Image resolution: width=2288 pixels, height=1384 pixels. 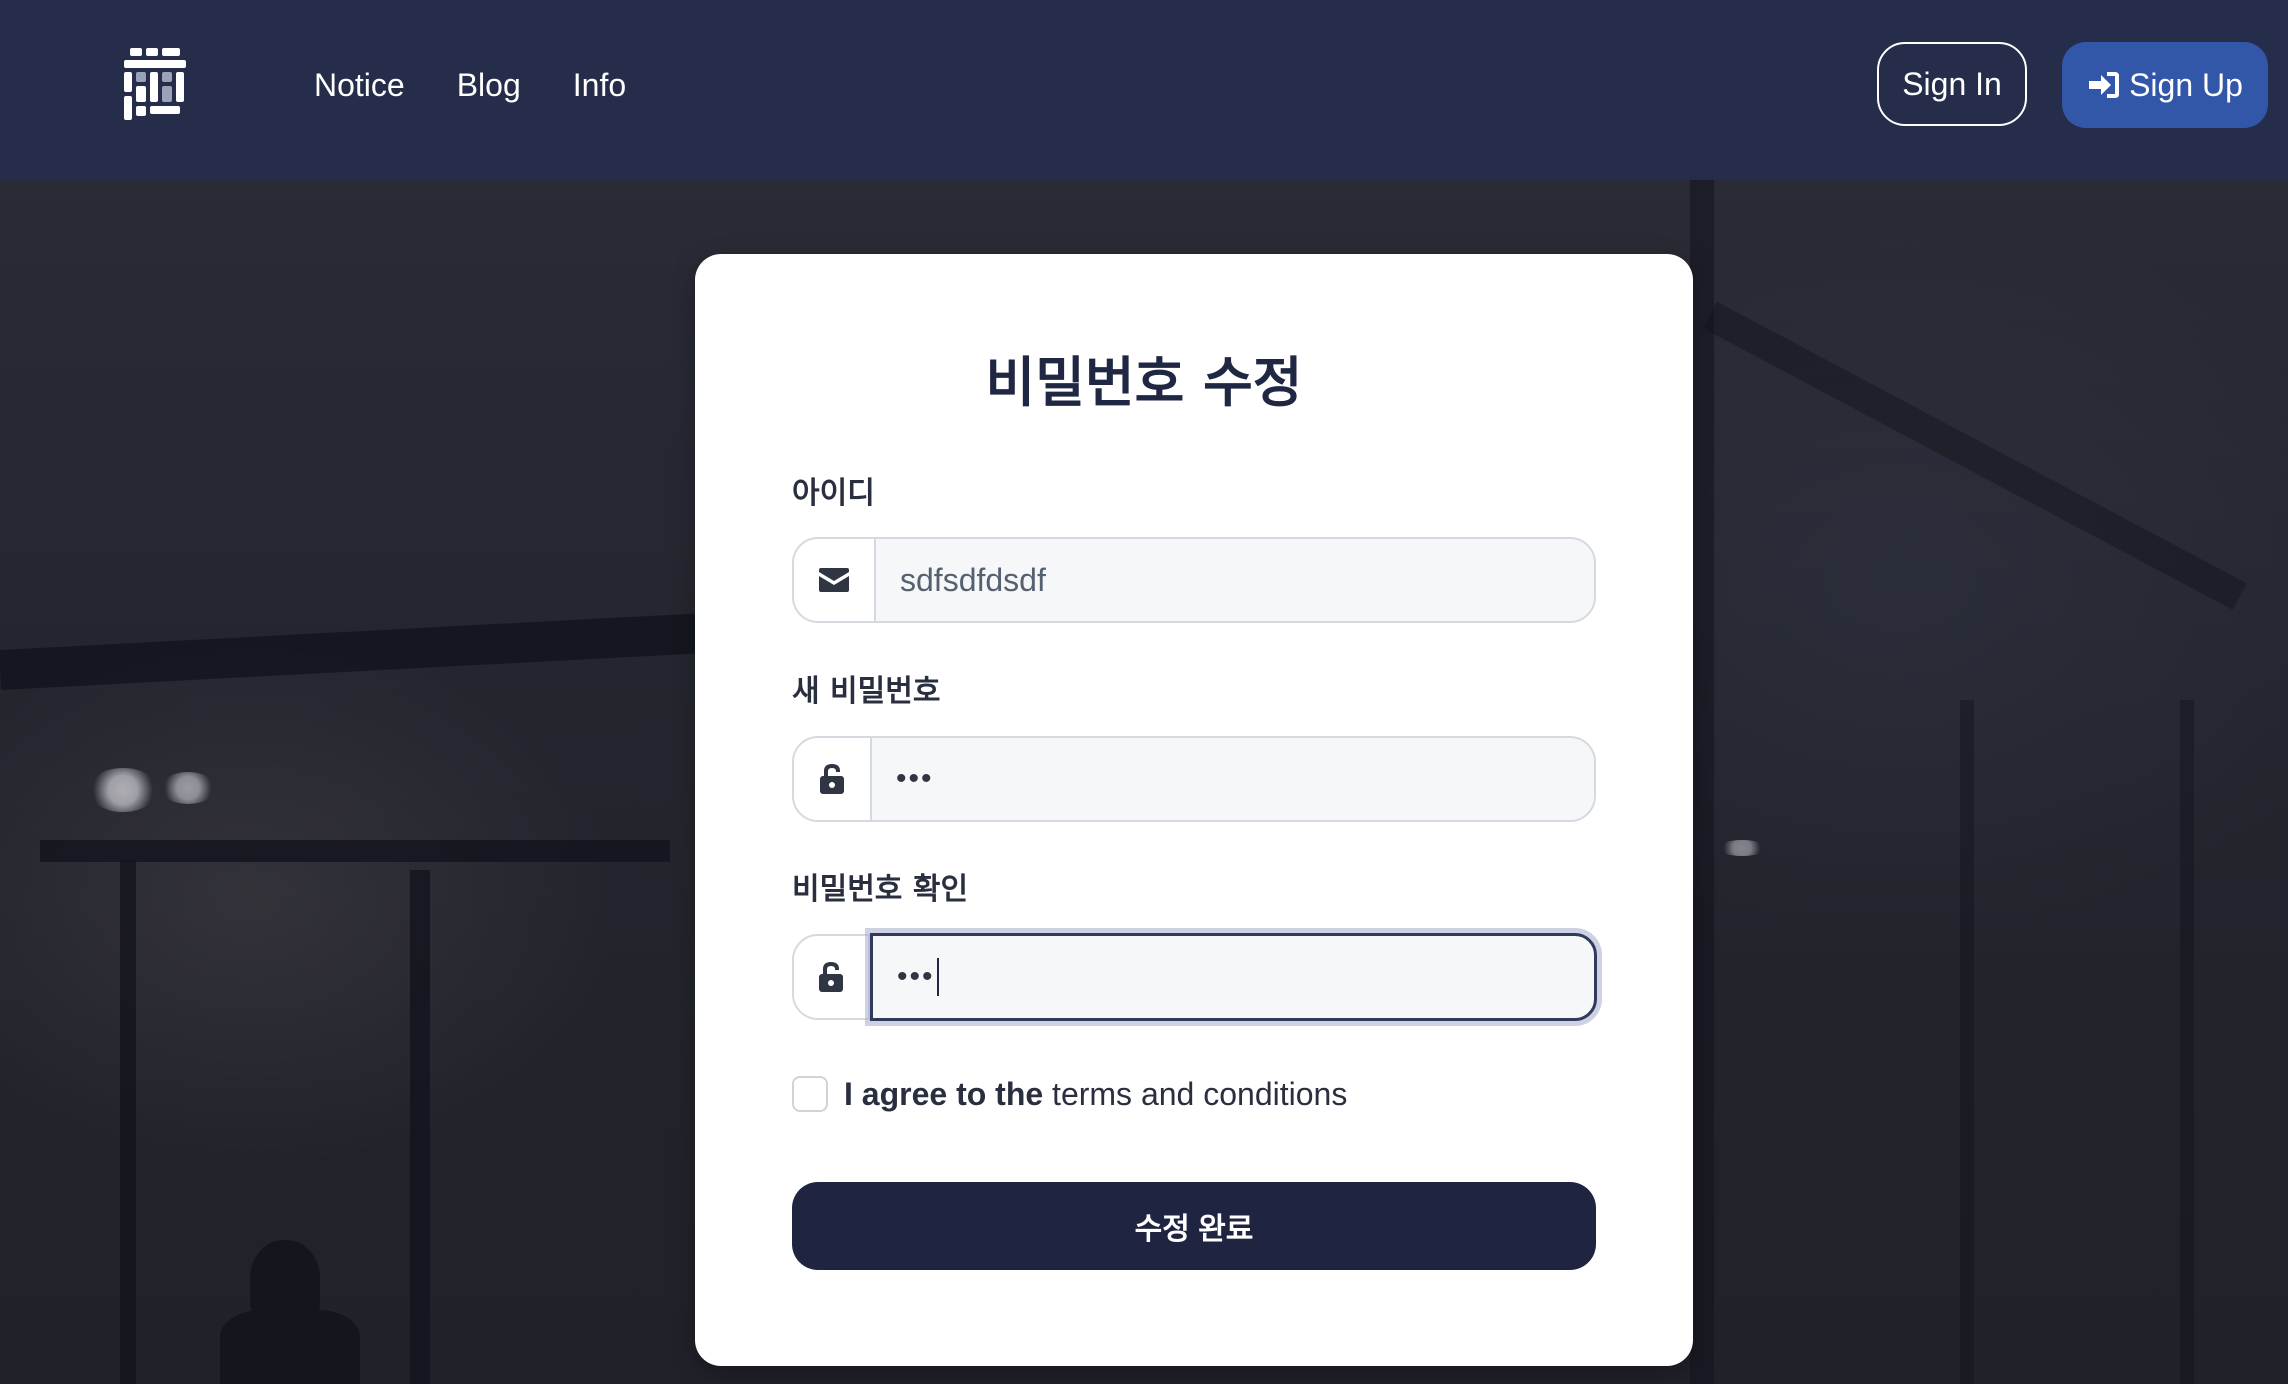 What do you see at coordinates (866, 691) in the screenshot?
I see `new-password-label: 새 비밀번호` at bounding box center [866, 691].